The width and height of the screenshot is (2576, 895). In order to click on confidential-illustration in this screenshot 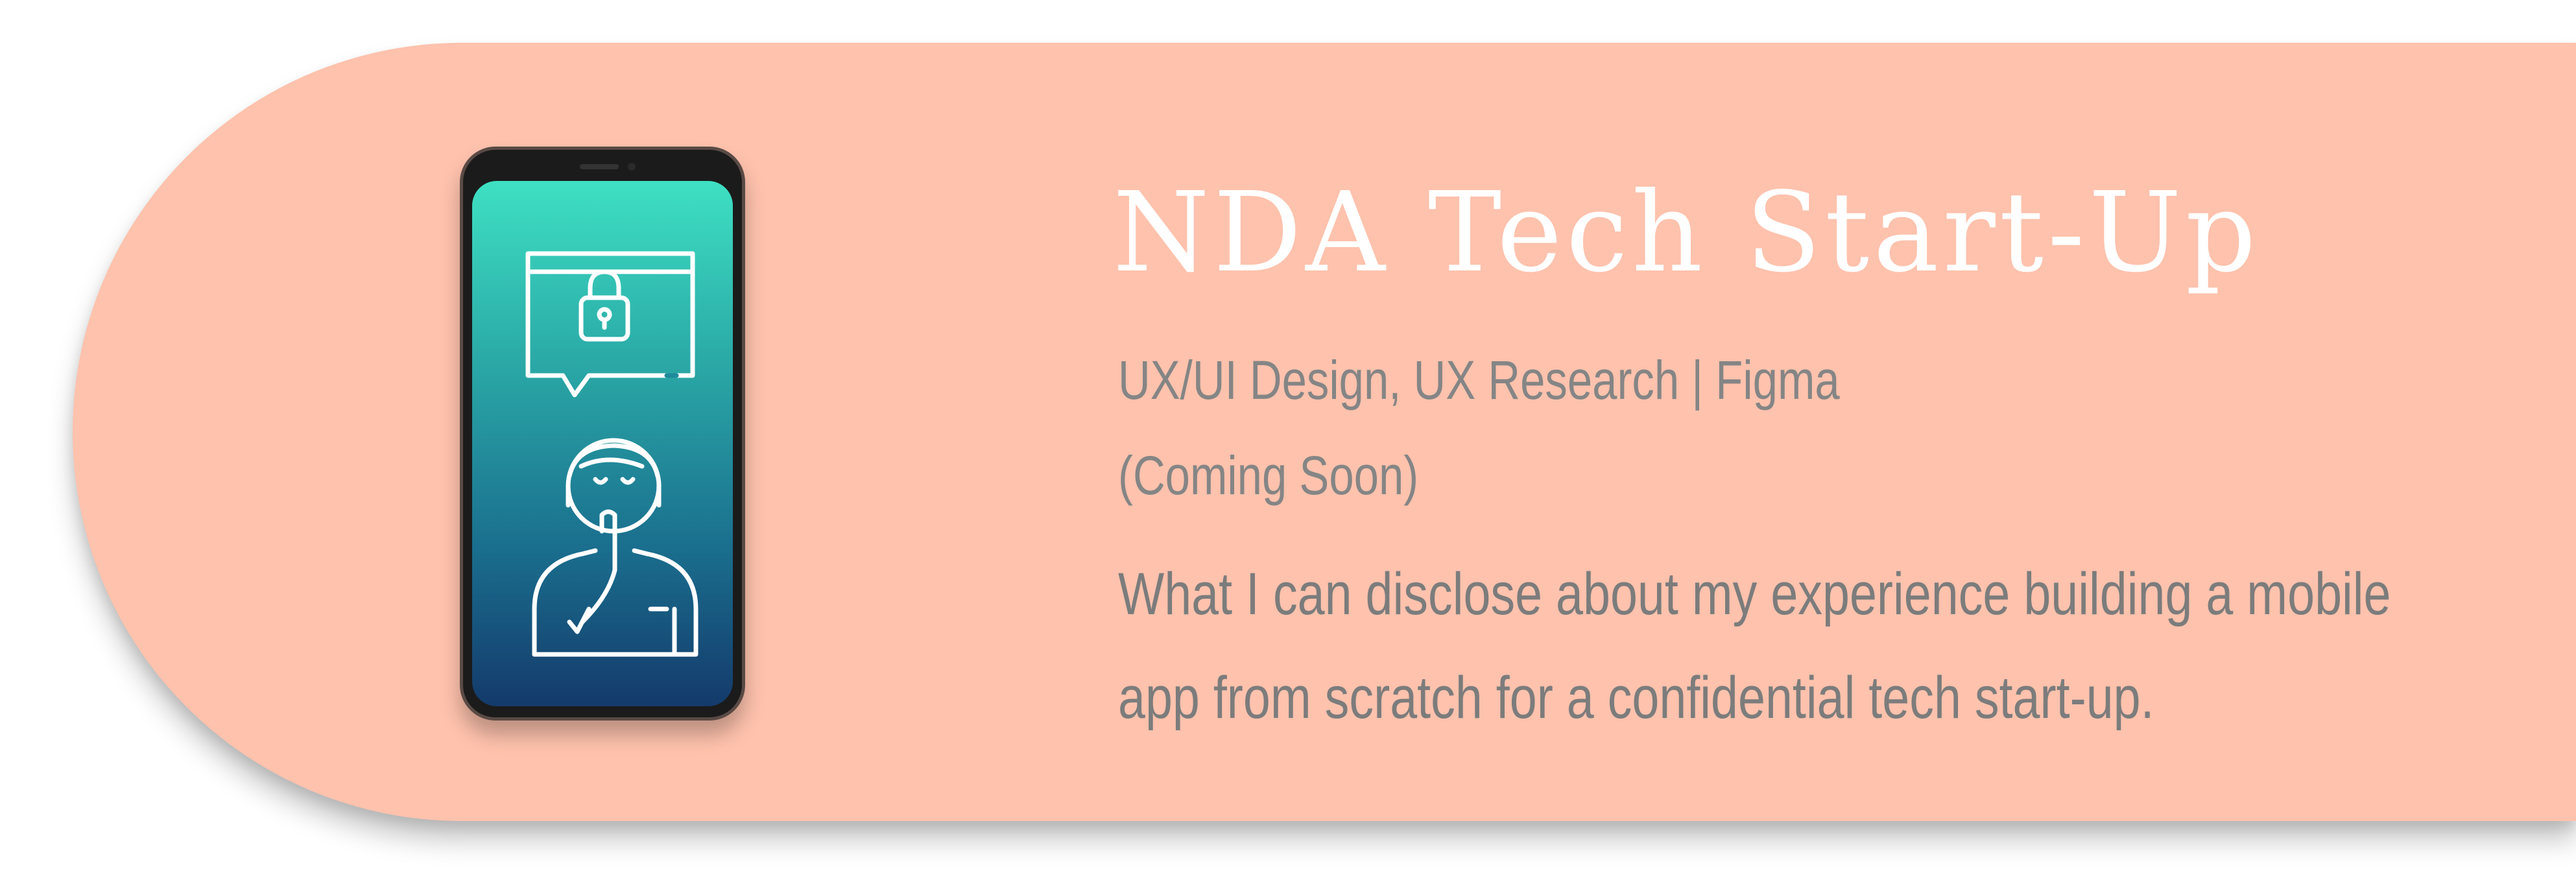, I will do `click(611, 454)`.